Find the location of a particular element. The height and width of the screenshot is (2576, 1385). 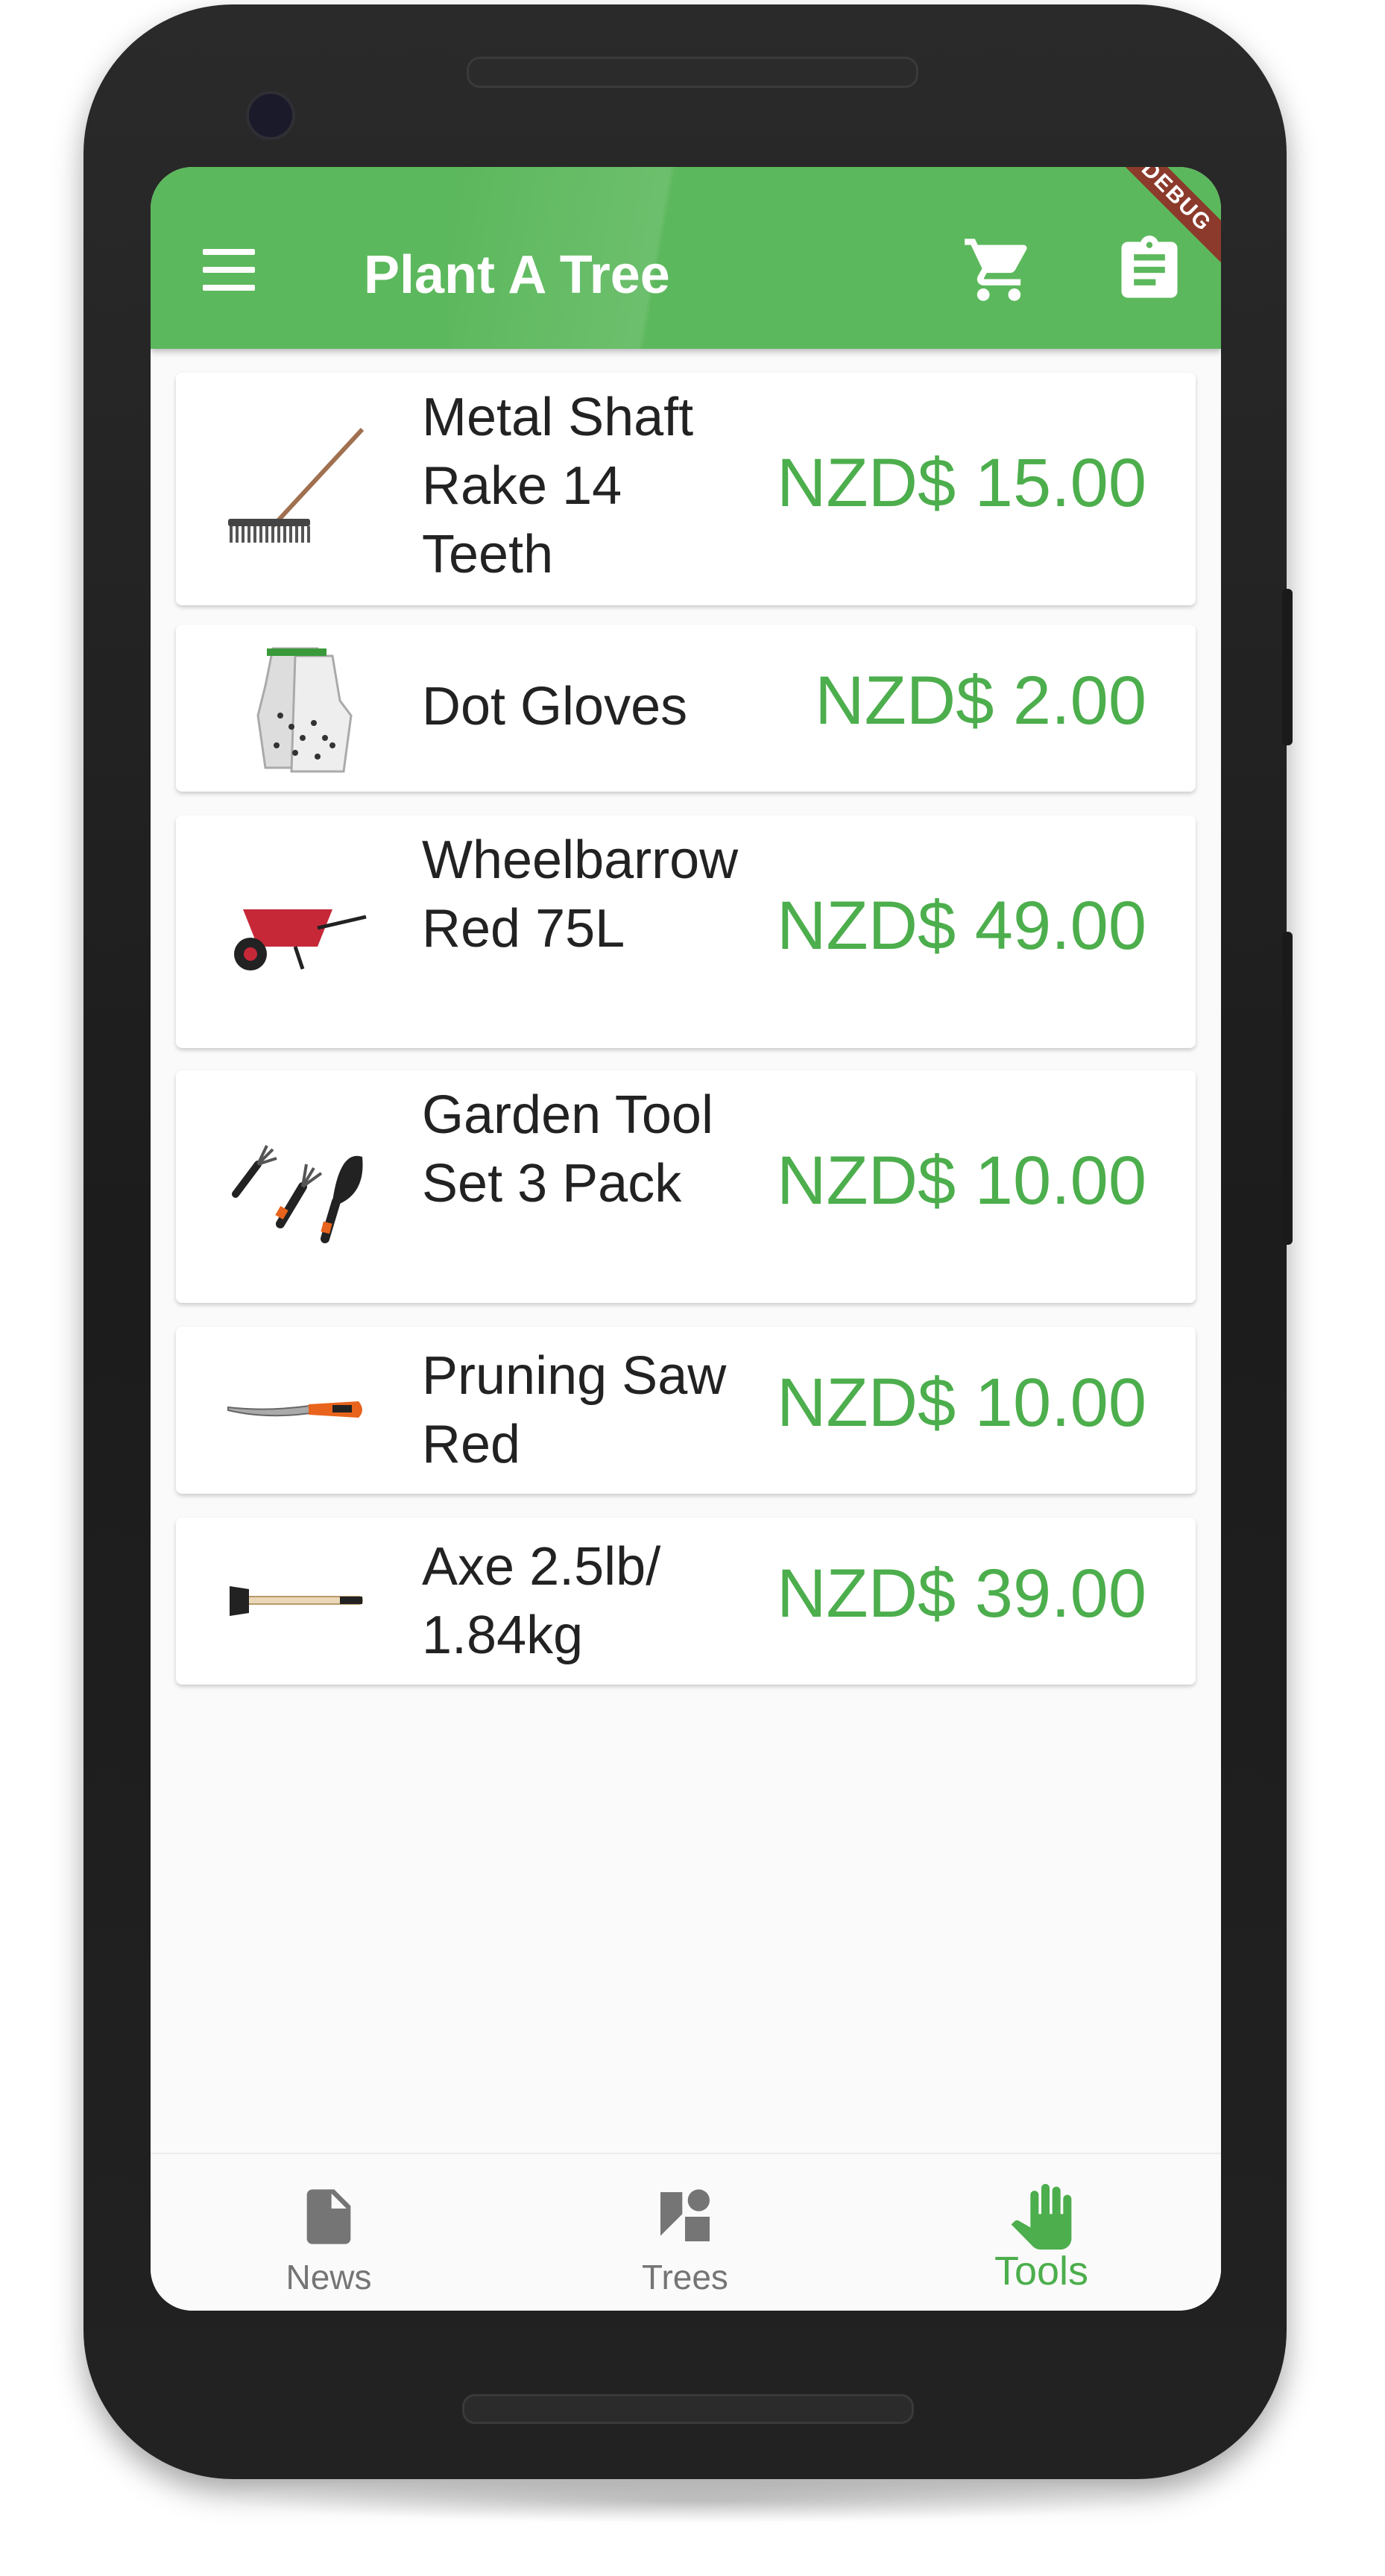

tab-trees: Trees is located at coordinates (685, 2232).